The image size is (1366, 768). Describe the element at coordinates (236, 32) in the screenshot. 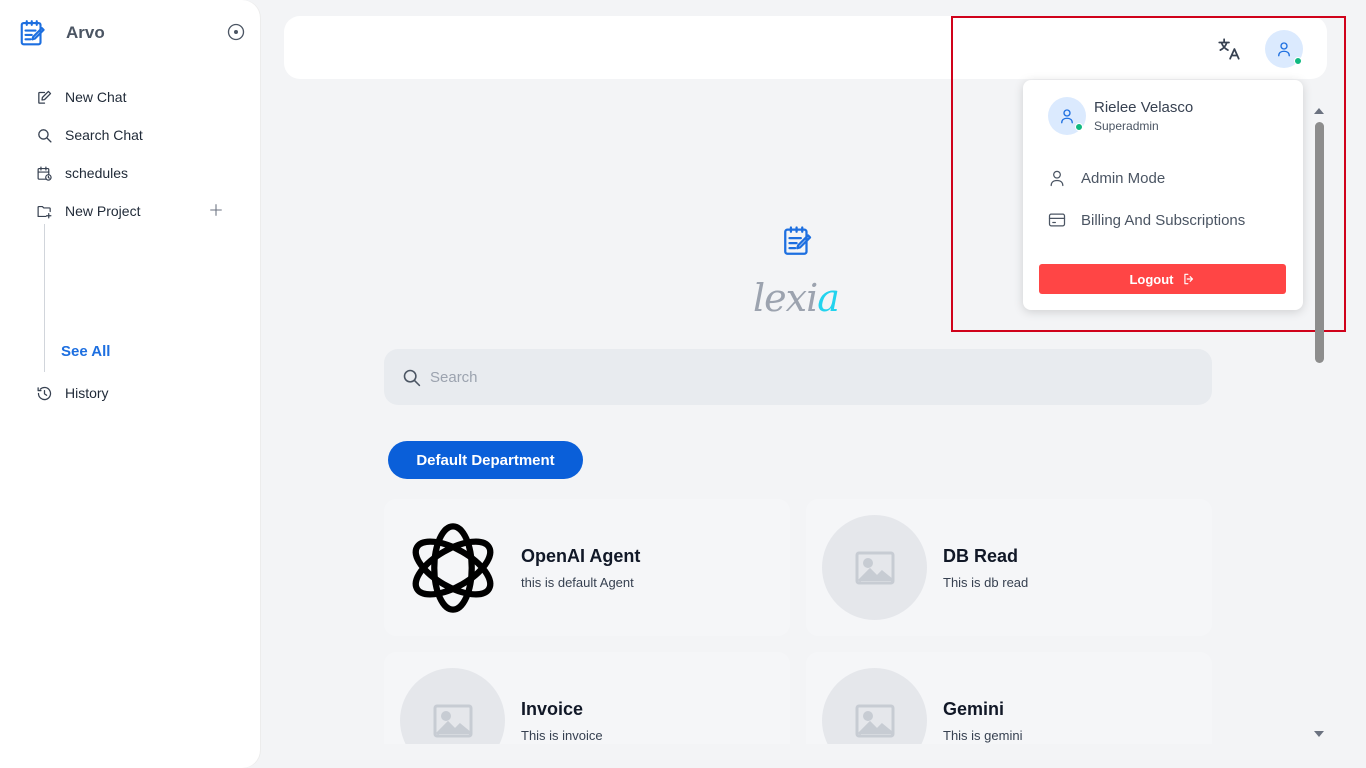

I see `sidebar-toggle-icon` at that location.